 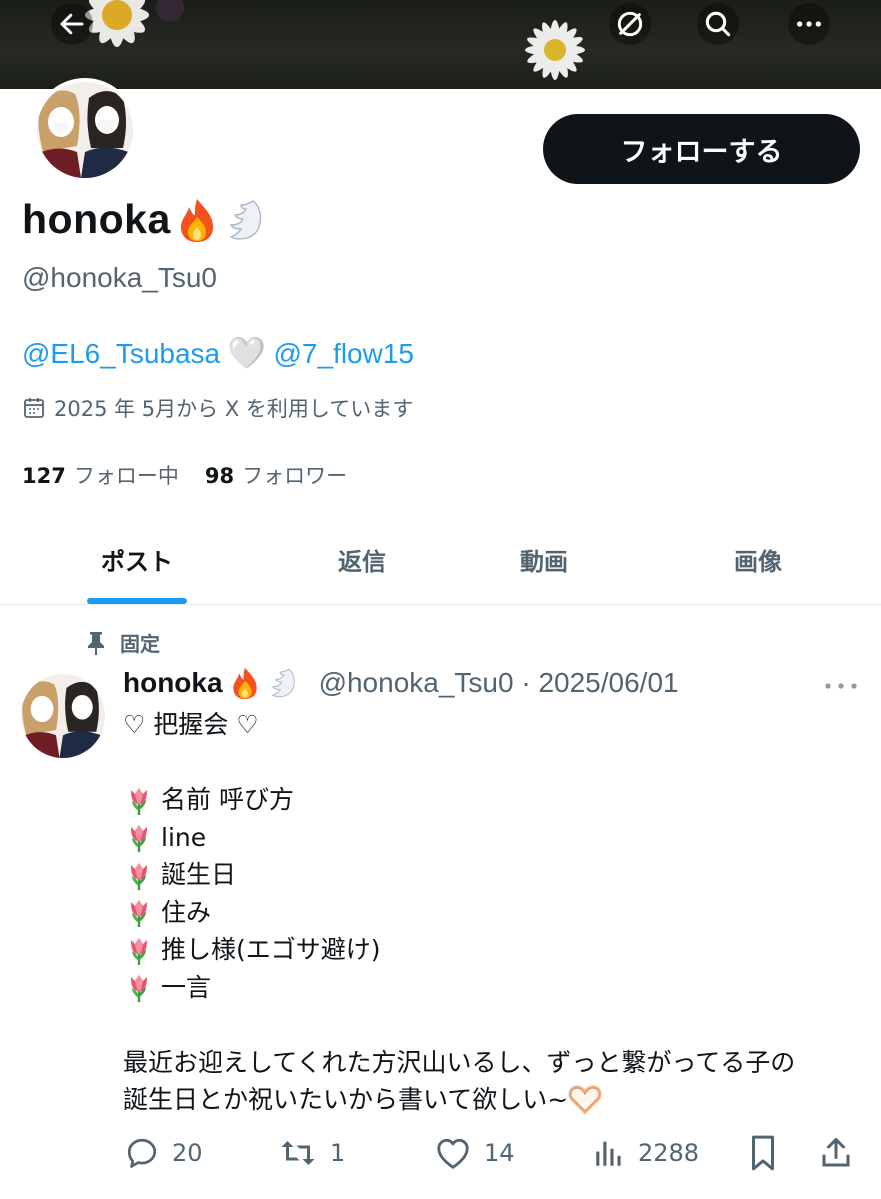 What do you see at coordinates (495, 875) in the screenshot?
I see `post-line: 誕生日` at bounding box center [495, 875].